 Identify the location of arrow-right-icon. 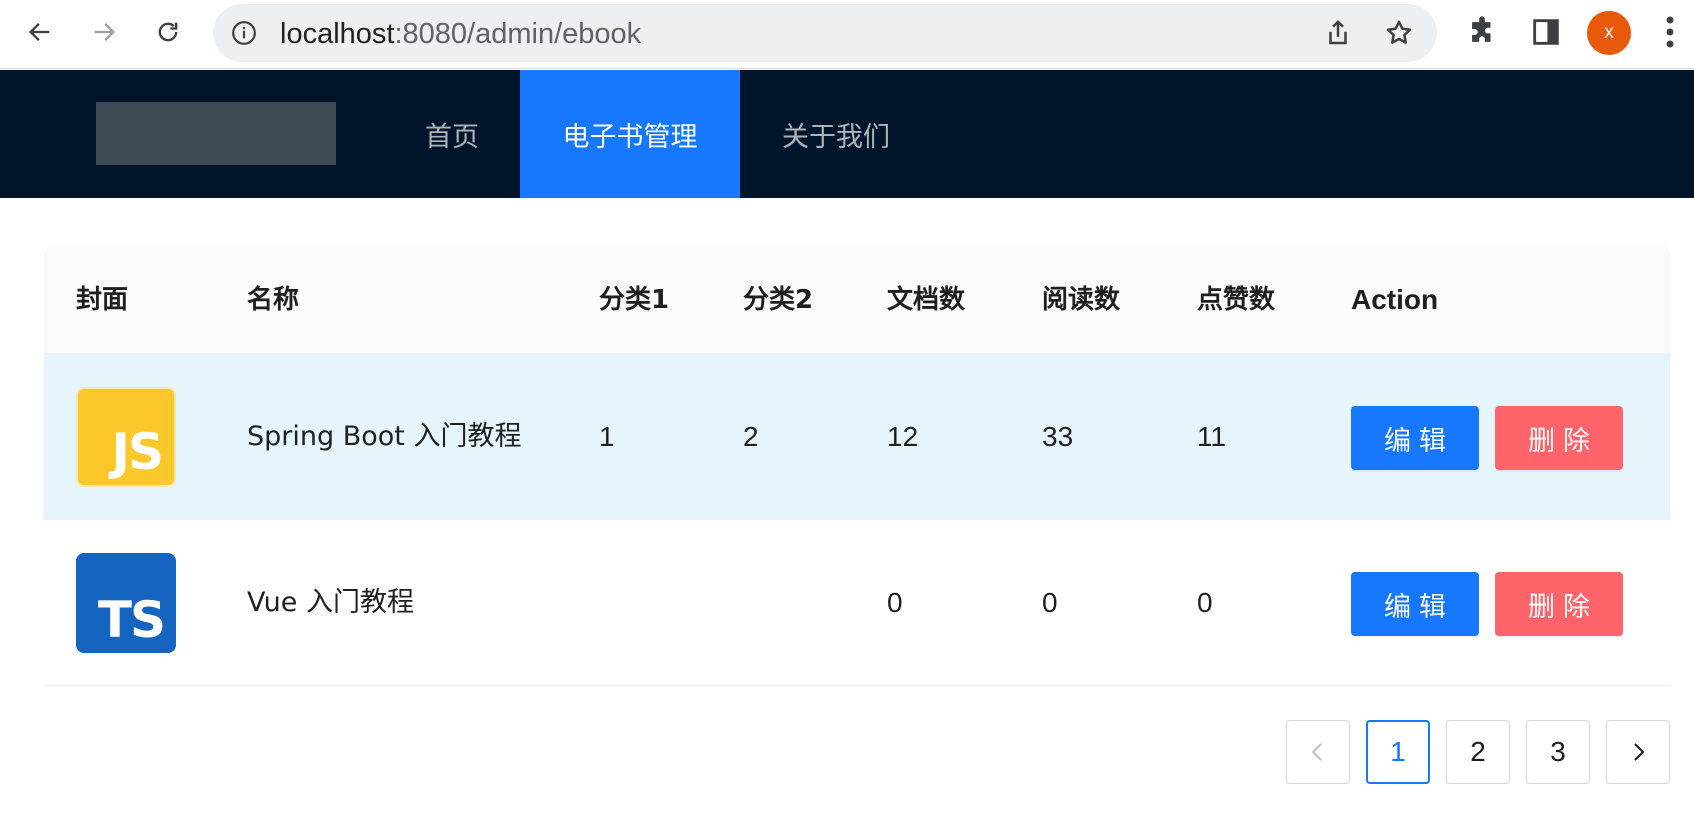
(104, 32).